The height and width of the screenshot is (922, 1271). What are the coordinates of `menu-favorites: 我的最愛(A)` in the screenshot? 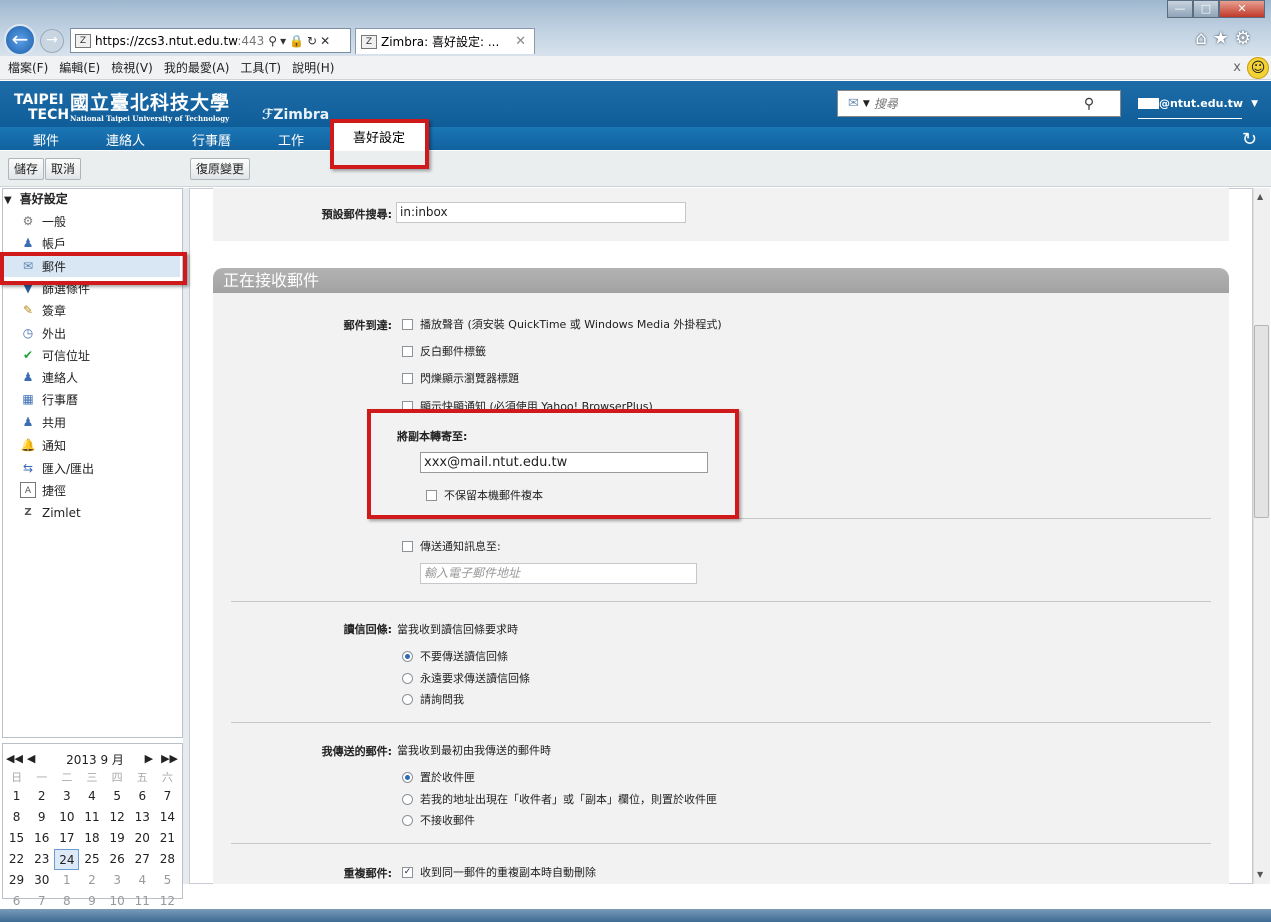 It's located at (197, 67).